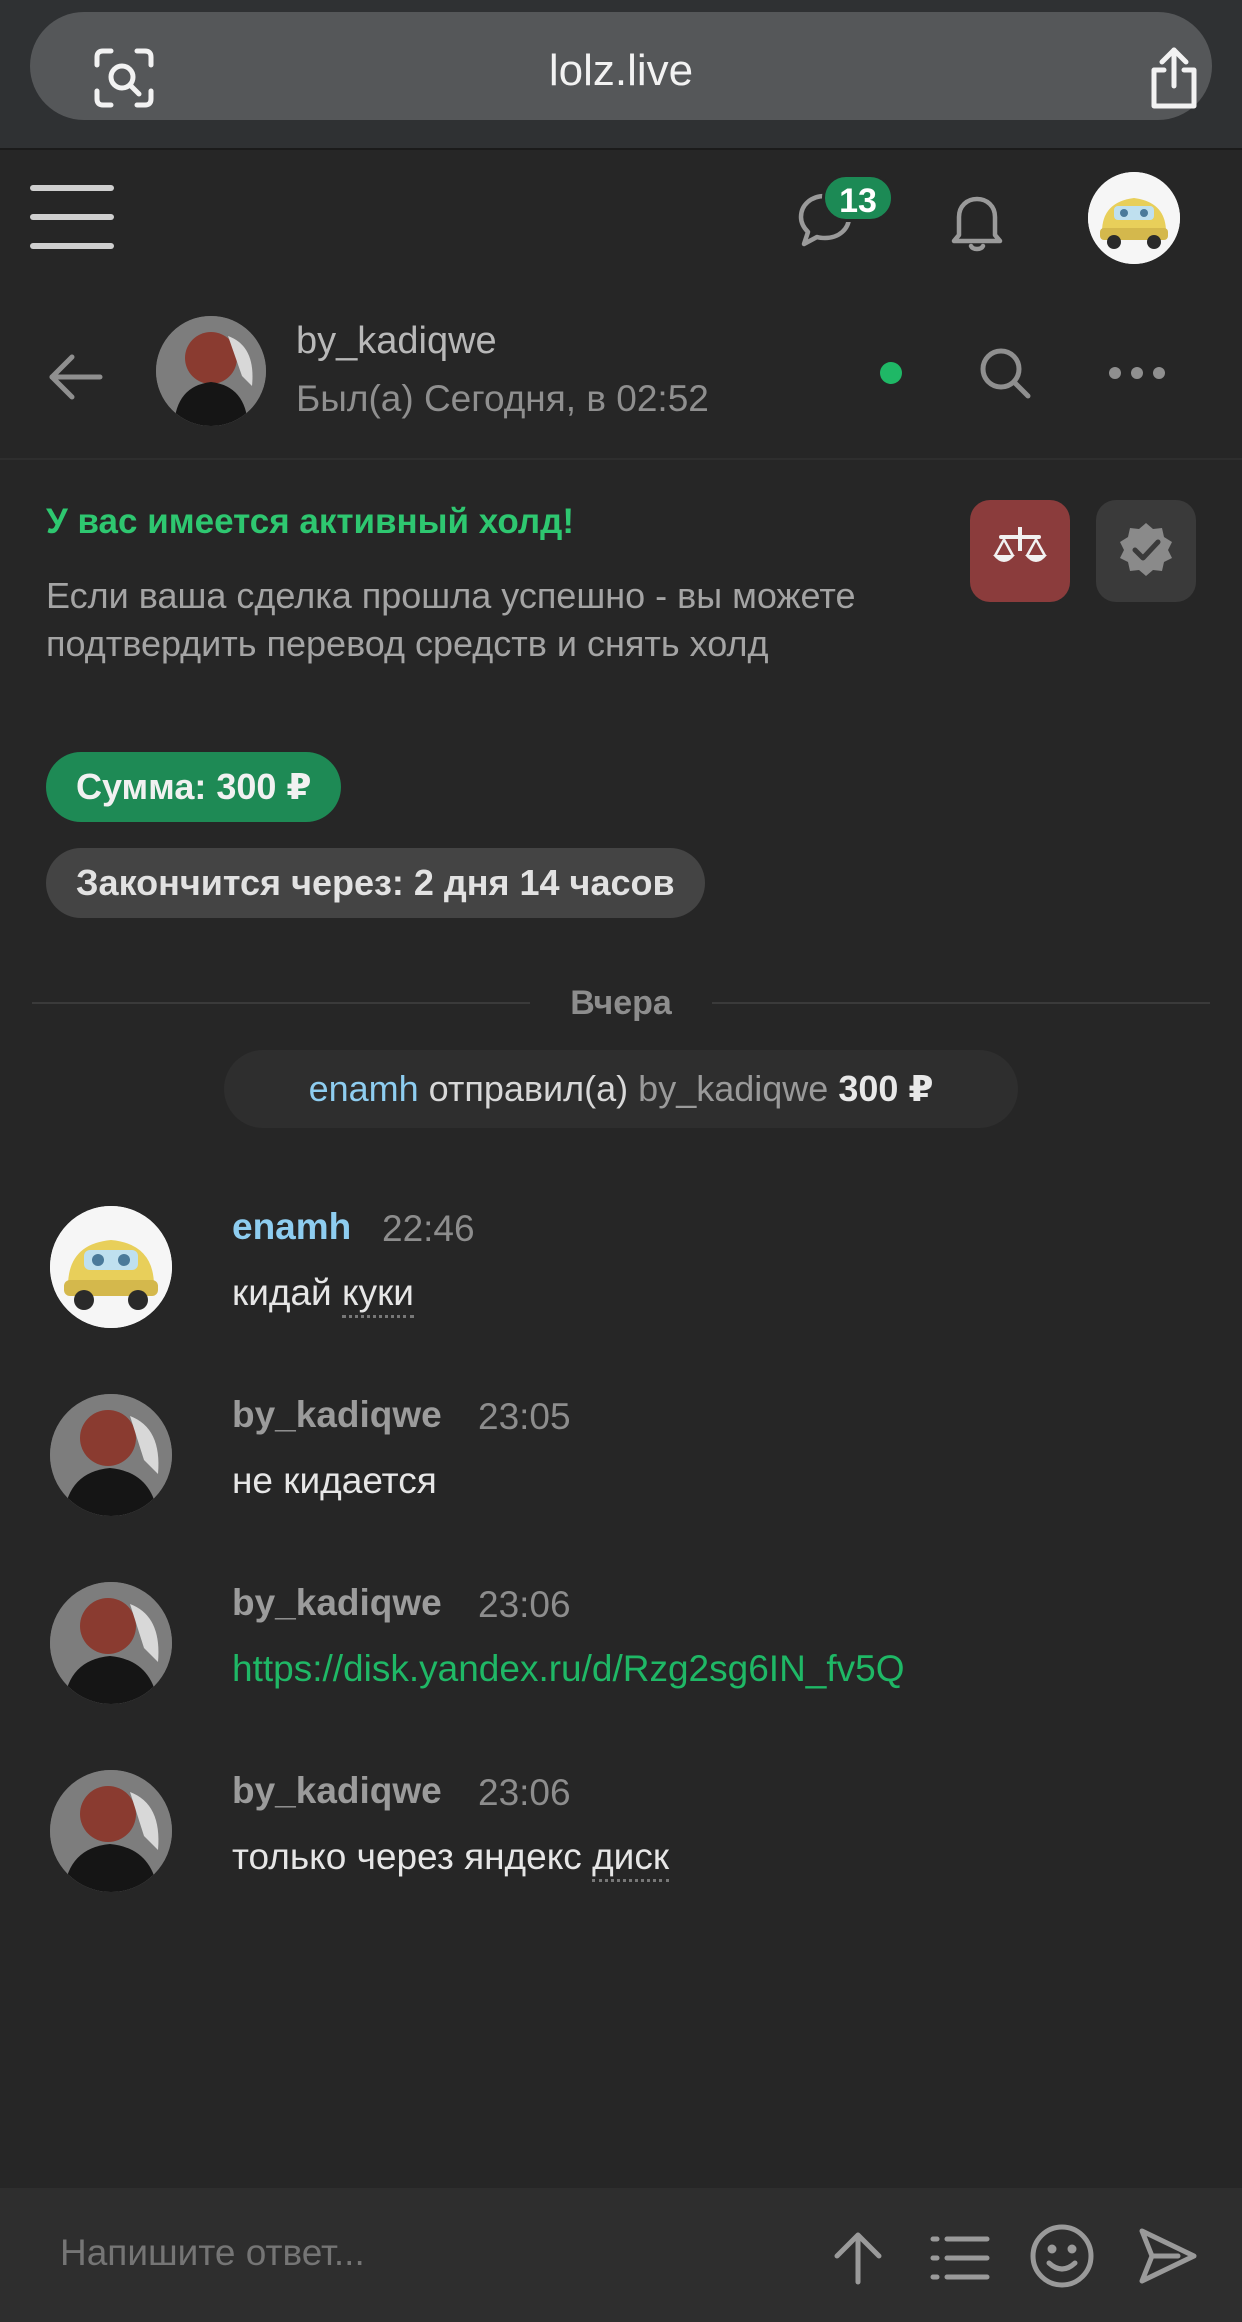 This screenshot has height=2322, width=1242. Describe the element at coordinates (291, 1227) in the screenshot. I see `message-author: enamh` at that location.